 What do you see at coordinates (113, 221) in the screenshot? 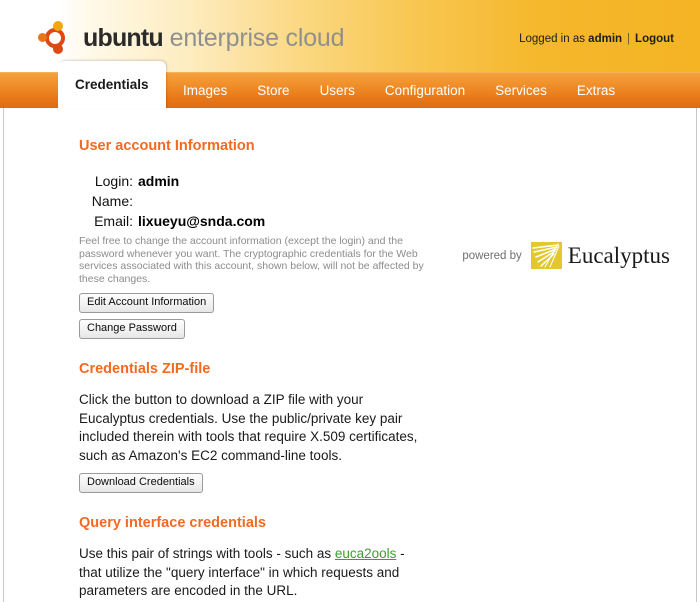
I see `email-label: Email:` at bounding box center [113, 221].